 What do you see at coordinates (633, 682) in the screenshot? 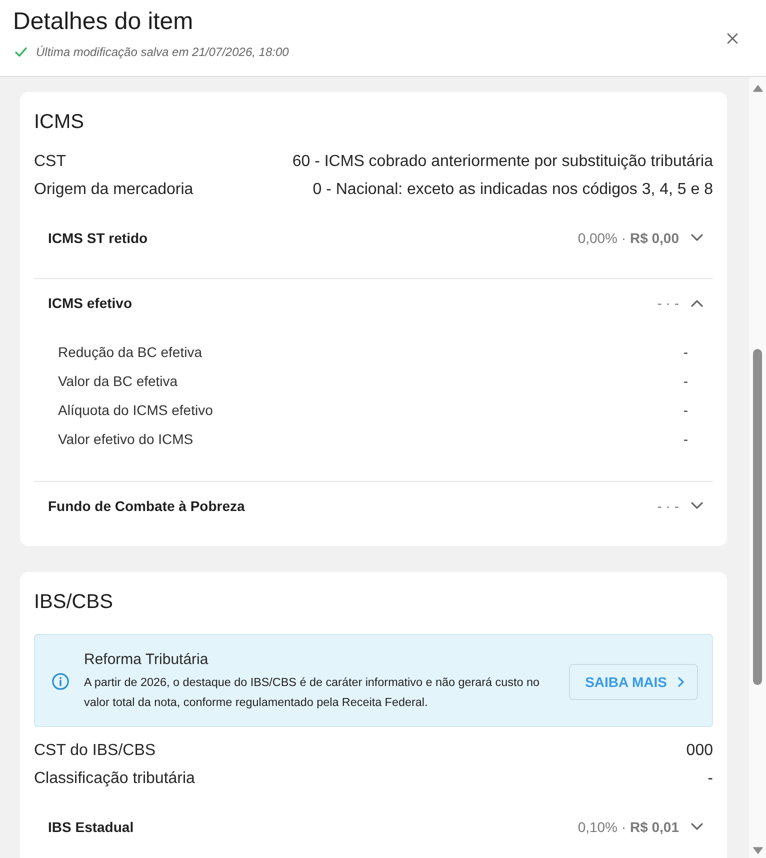
I see `learn-more-button: SAIBA MAIS` at bounding box center [633, 682].